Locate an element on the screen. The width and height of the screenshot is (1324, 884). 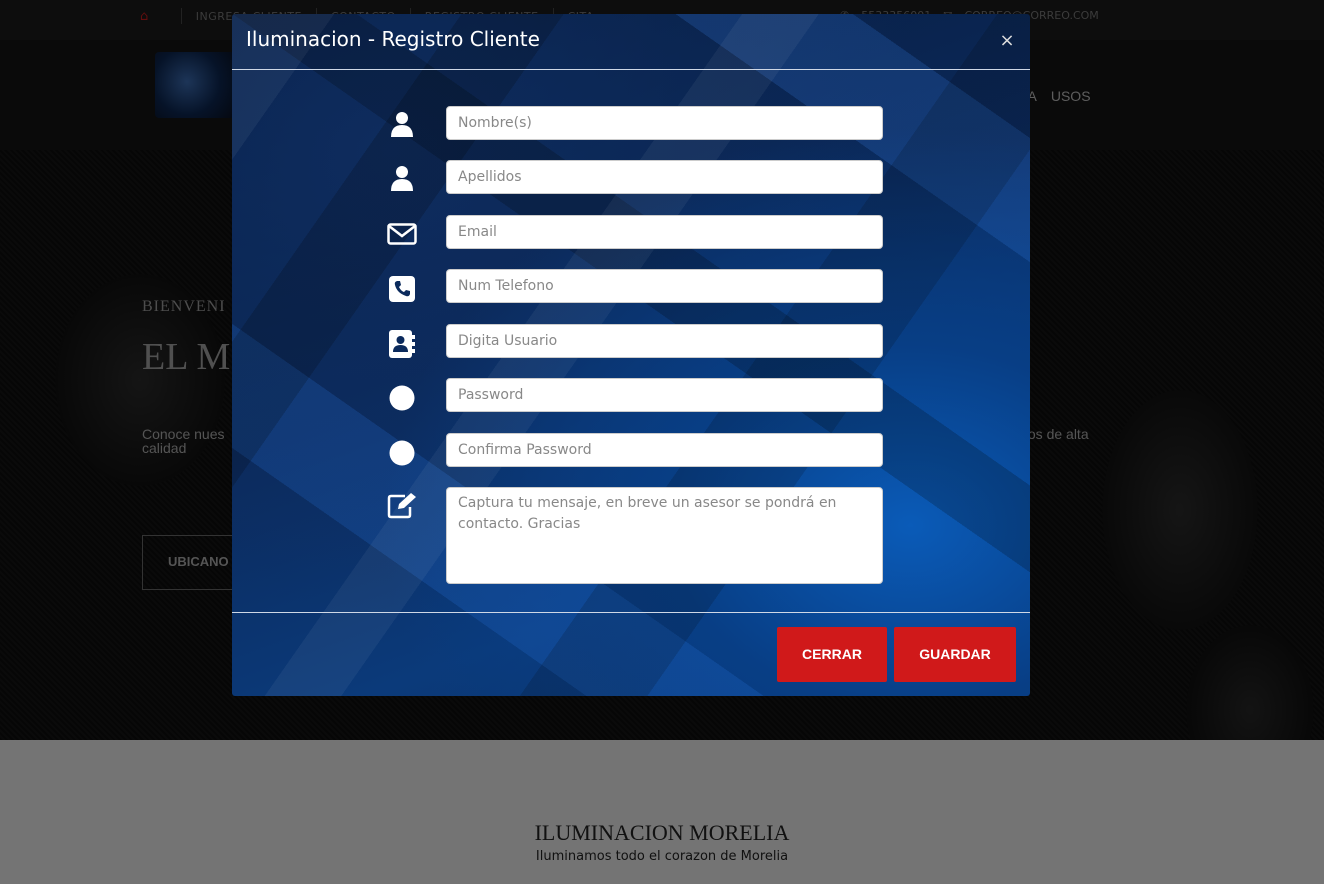
phone-square-icon is located at coordinates (402, 289).